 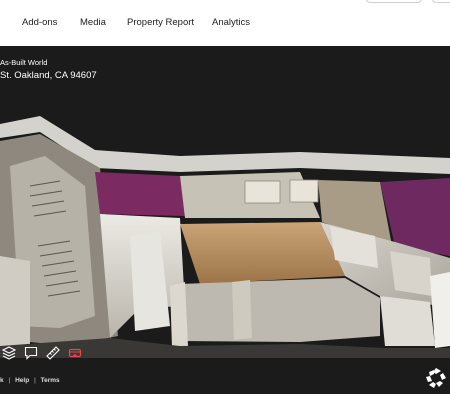 What do you see at coordinates (15, 303) in the screenshot?
I see `model-left-wall` at bounding box center [15, 303].